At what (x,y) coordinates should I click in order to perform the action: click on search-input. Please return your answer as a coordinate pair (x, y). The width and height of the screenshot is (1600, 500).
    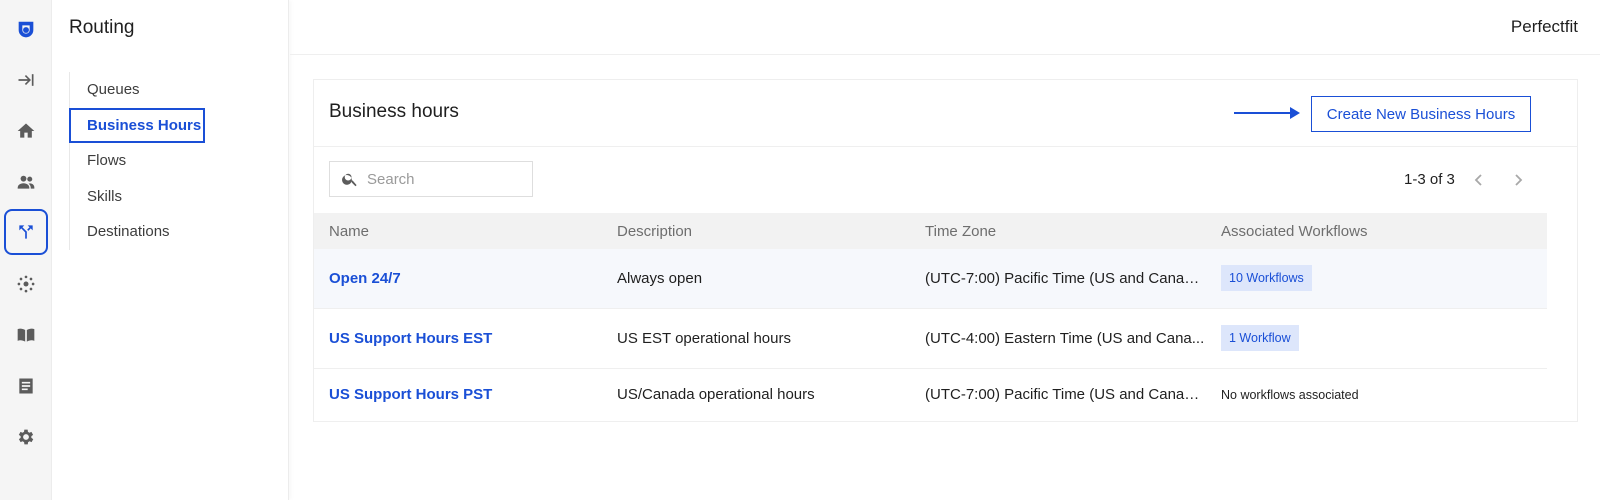
    Looking at the image, I should click on (442, 179).